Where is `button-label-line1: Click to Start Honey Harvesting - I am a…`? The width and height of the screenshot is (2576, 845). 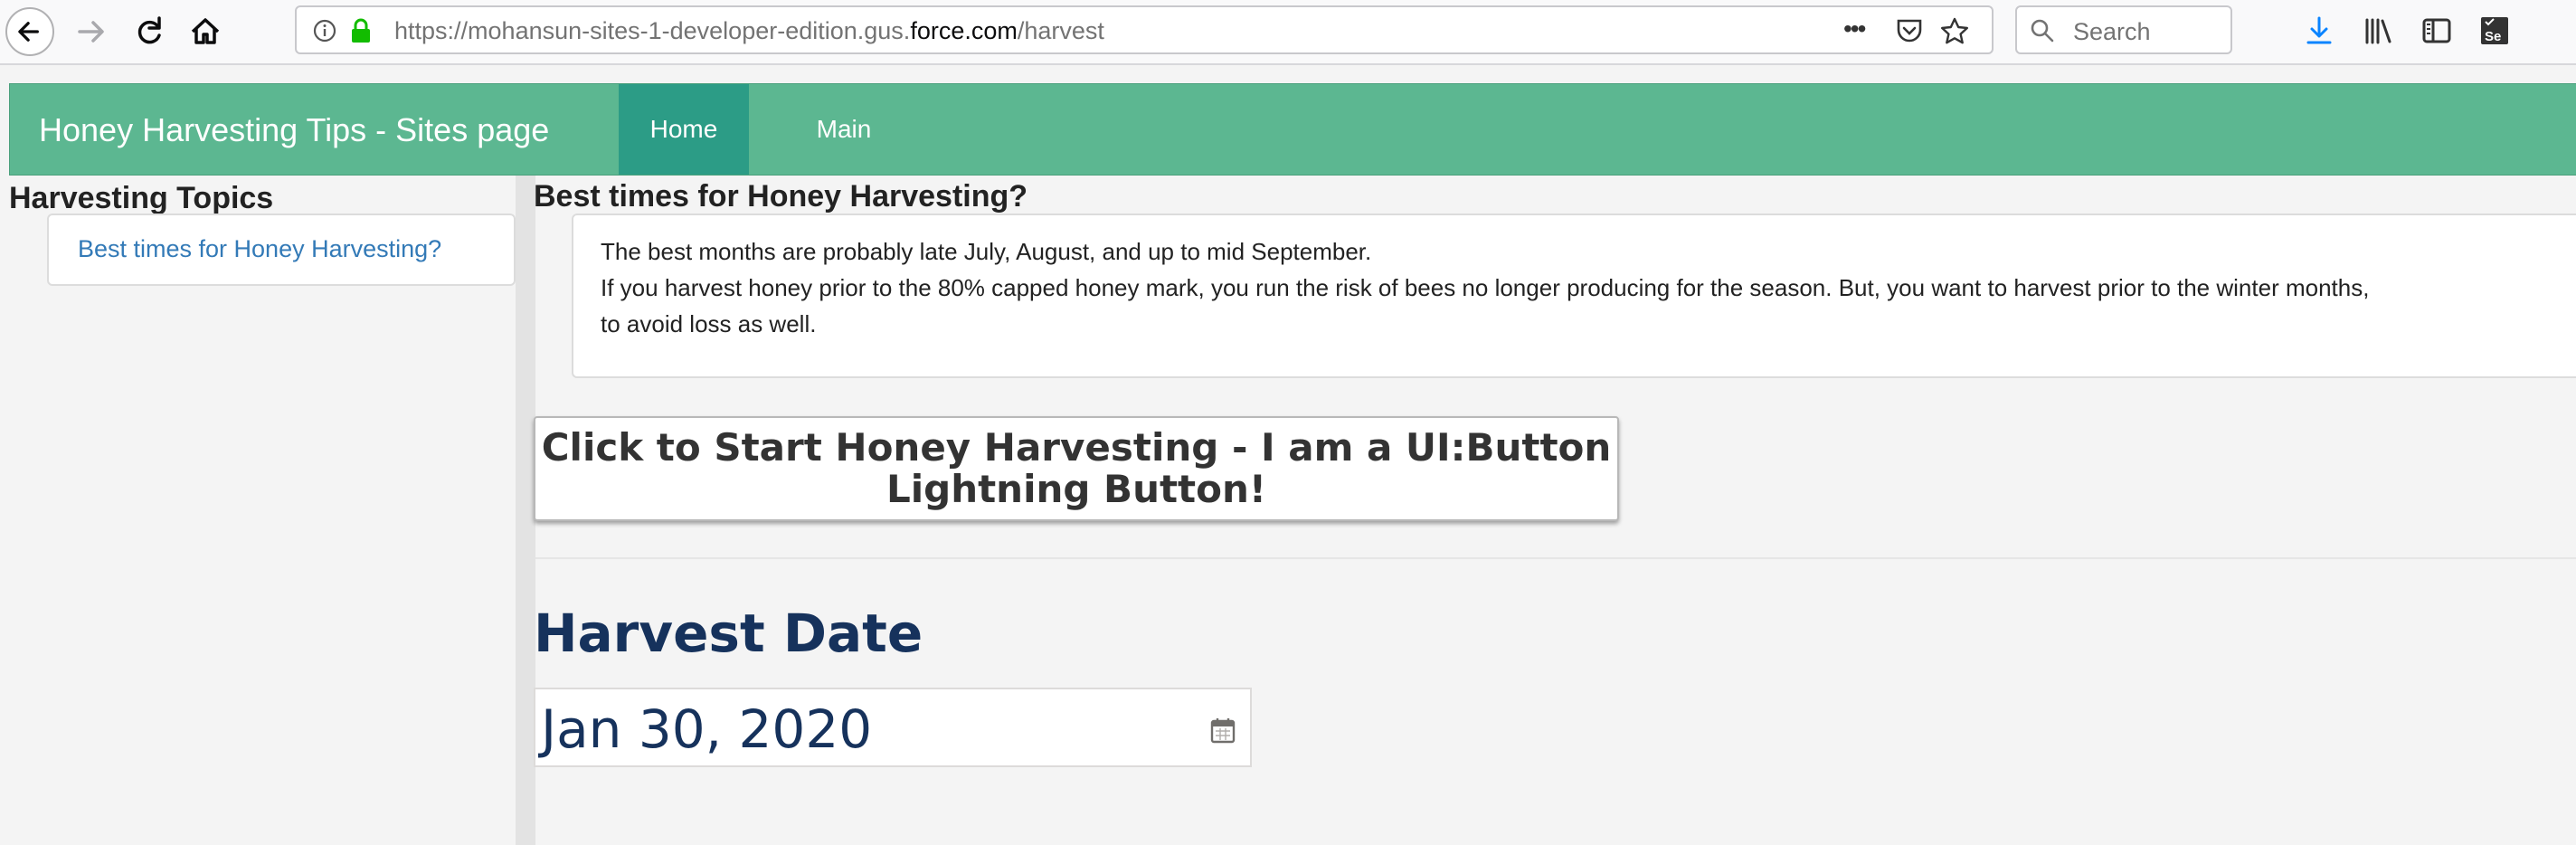
button-label-line1: Click to Start Honey Harvesting - I am a… is located at coordinates (1076, 447).